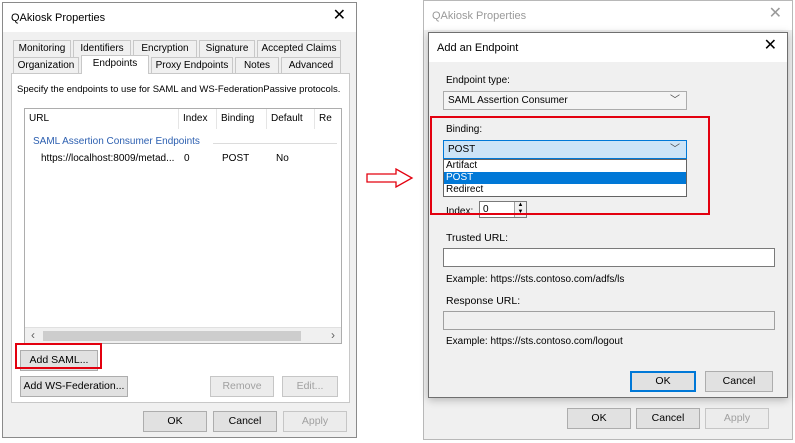 The width and height of the screenshot is (795, 443). I want to click on tab-organization: Organization, so click(46, 65).